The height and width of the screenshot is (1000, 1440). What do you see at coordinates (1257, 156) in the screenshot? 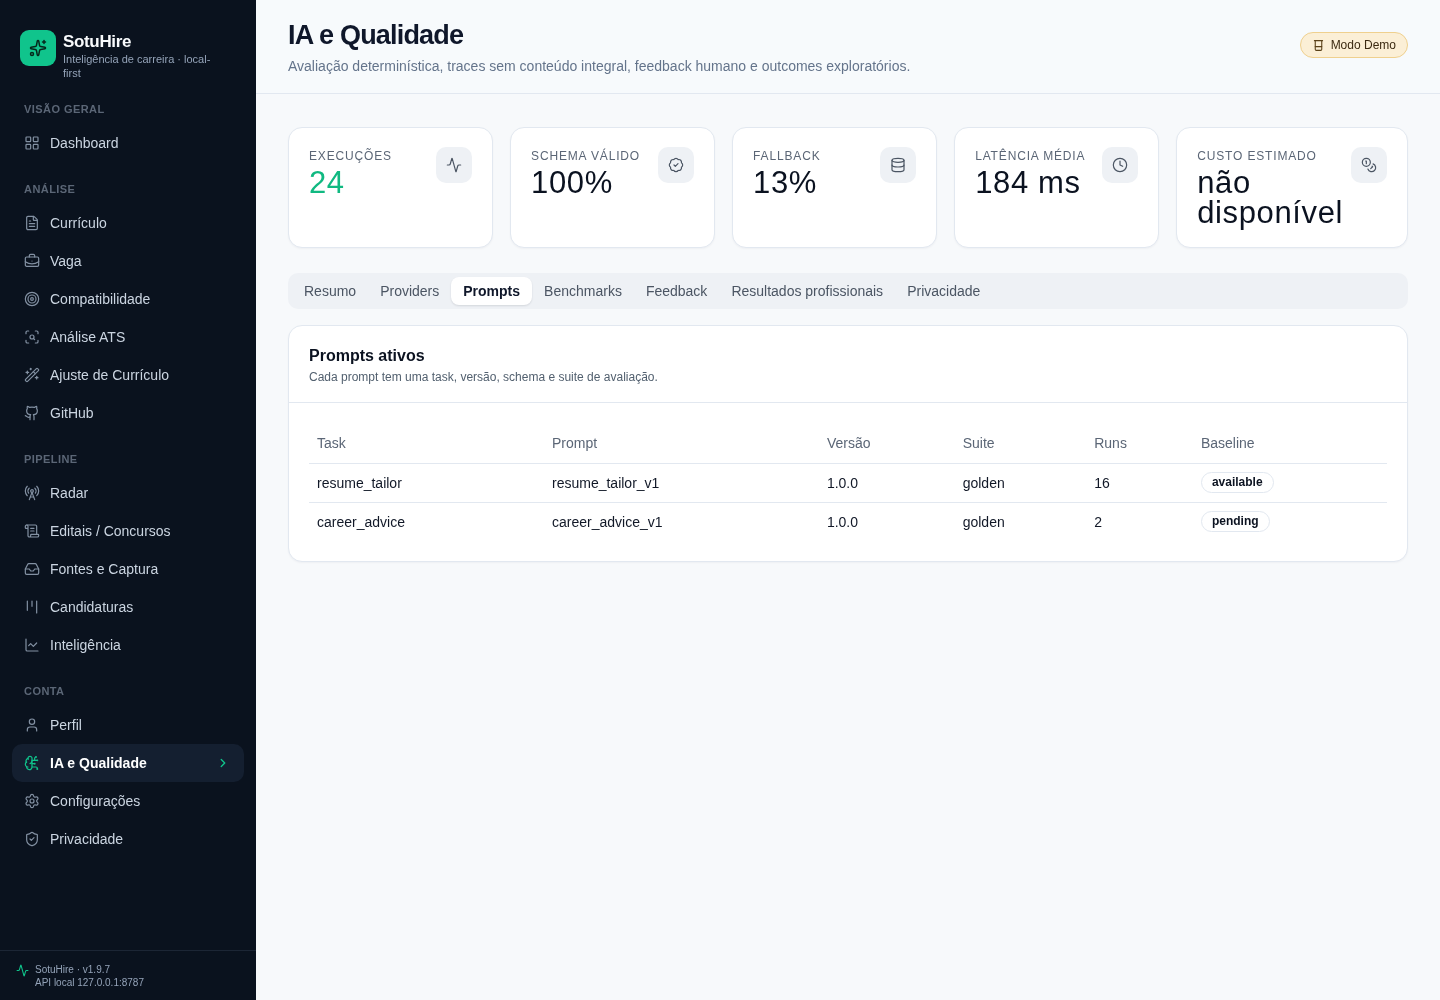
I see `stat-label: CUSTO ESTIMADO` at bounding box center [1257, 156].